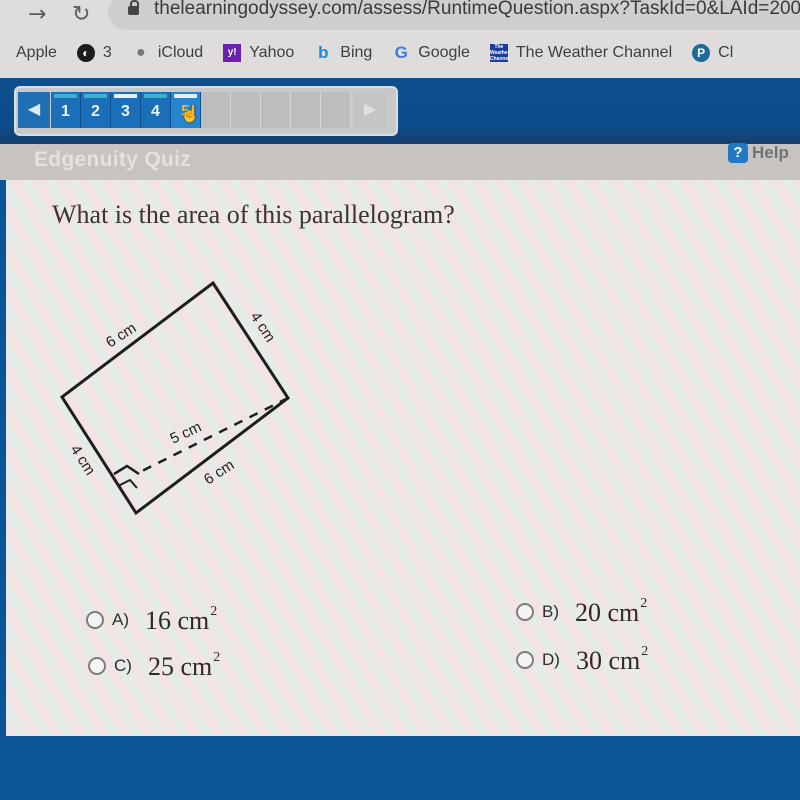  What do you see at coordinates (612, 659) in the screenshot?
I see `choice-value: 30 cm2` at bounding box center [612, 659].